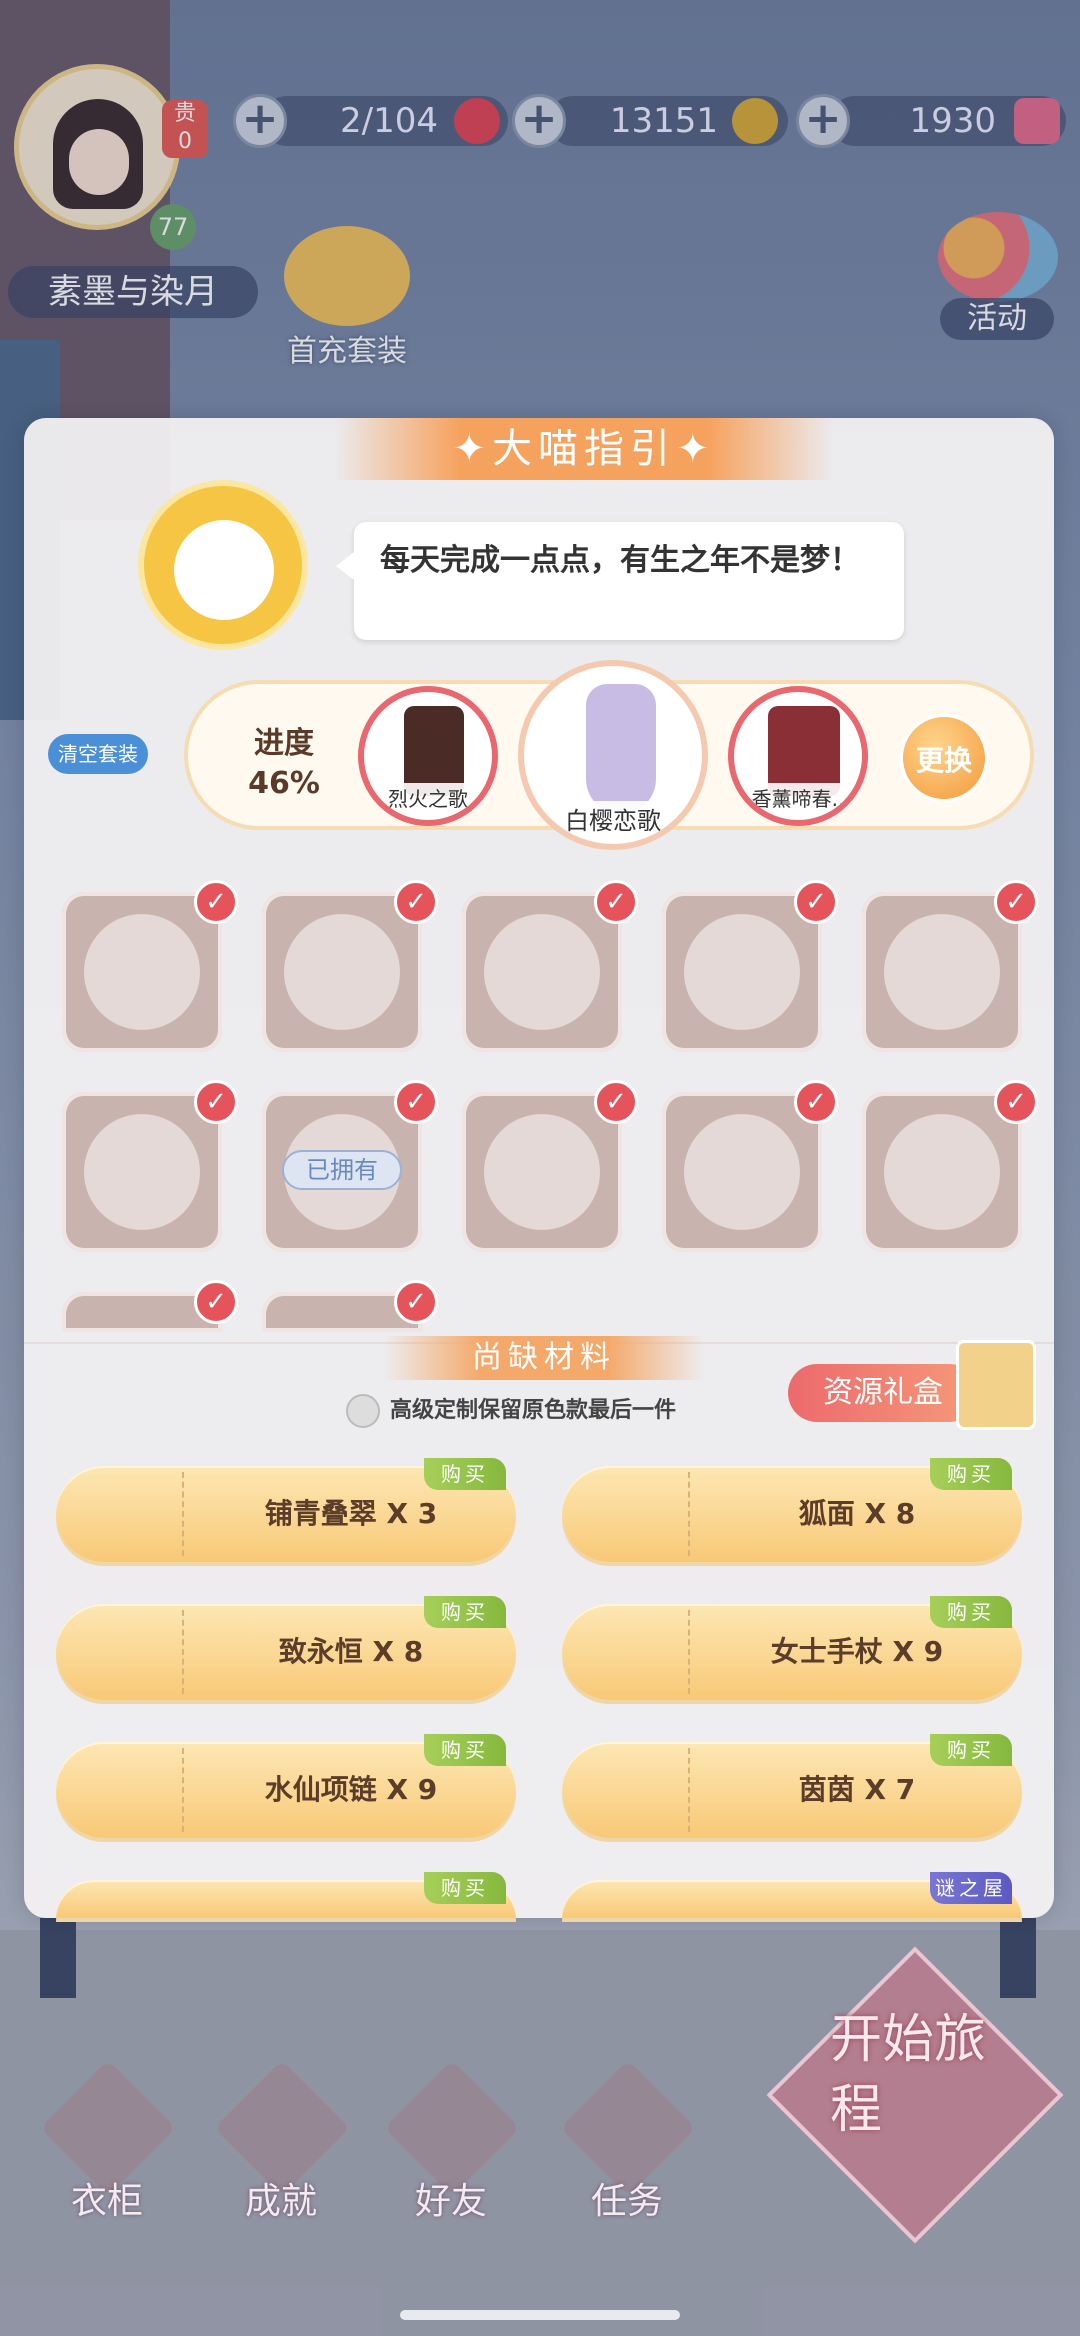 The width and height of the screenshot is (1080, 2336). I want to click on item-petals, so click(942, 972).